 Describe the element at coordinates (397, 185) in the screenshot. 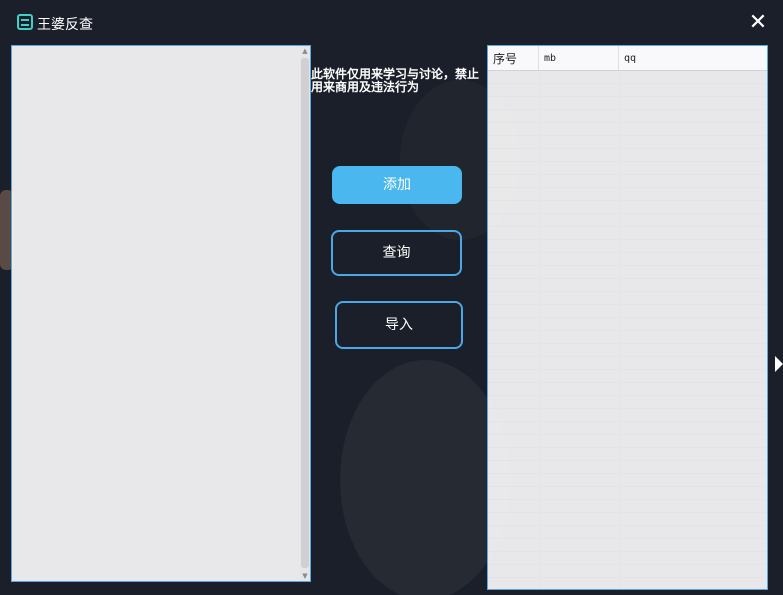

I see `add-button: 添加` at that location.